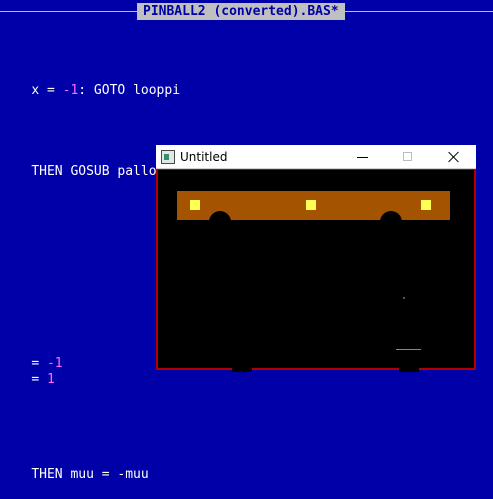 The width and height of the screenshot is (493, 499). I want to click on code-line: = 1, so click(27, 371).